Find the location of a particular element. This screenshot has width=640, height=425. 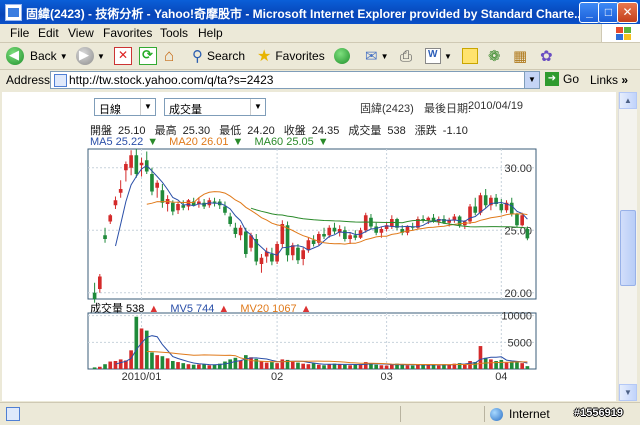

history-button is located at coordinates (342, 56).